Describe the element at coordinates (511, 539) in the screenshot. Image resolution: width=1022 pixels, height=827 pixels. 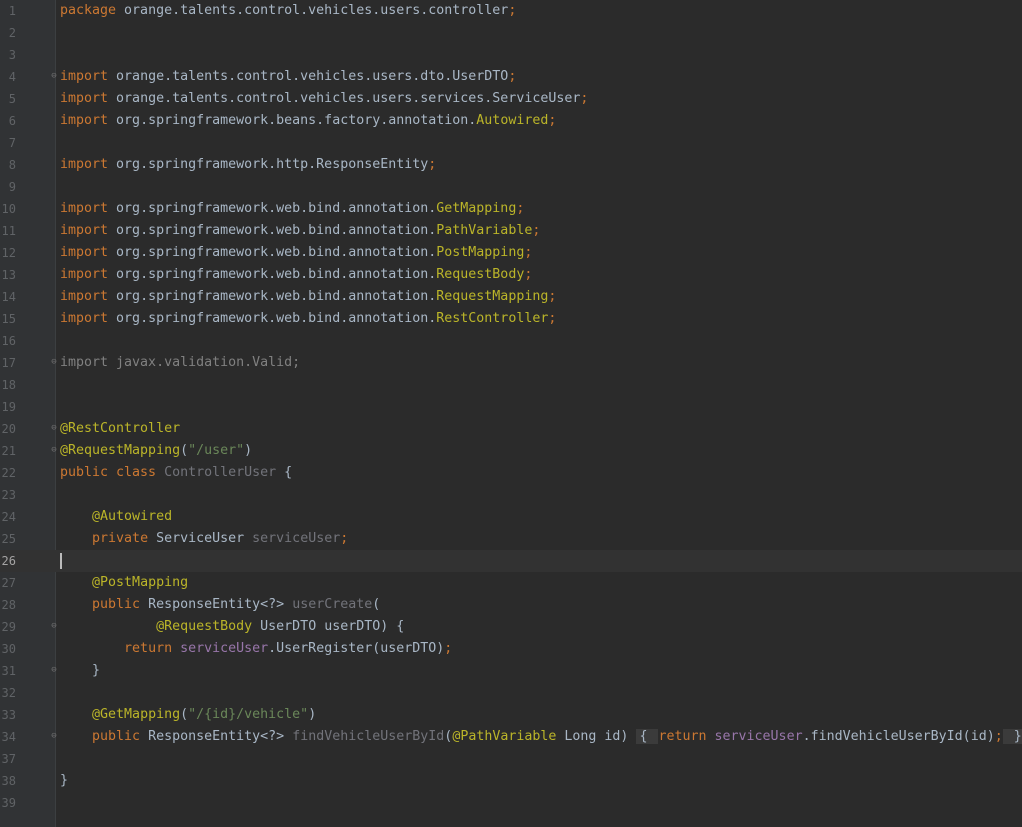
I see `code-line: 25 private ServiceUser serviceUser;` at that location.